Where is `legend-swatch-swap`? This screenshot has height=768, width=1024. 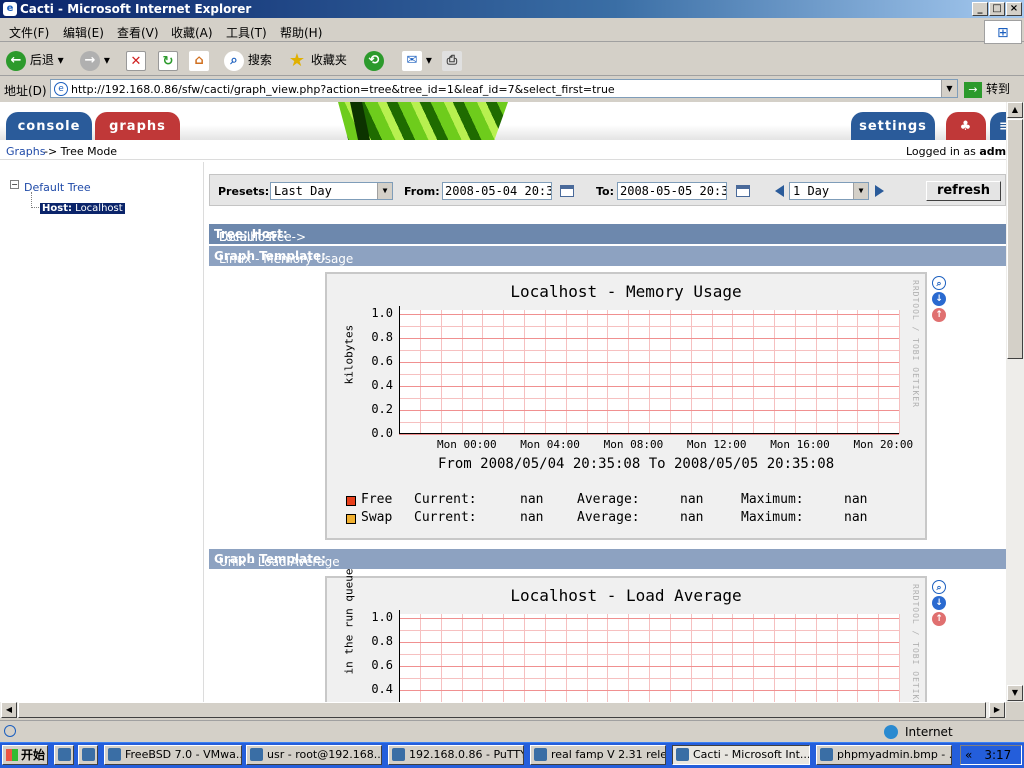 legend-swatch-swap is located at coordinates (351, 519).